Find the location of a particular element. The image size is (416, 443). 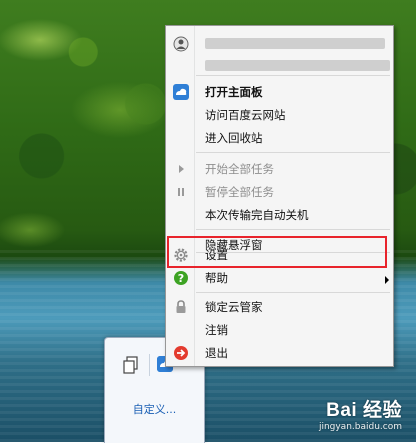

menu-item-label: 开始全部任务 is located at coordinates (239, 169).